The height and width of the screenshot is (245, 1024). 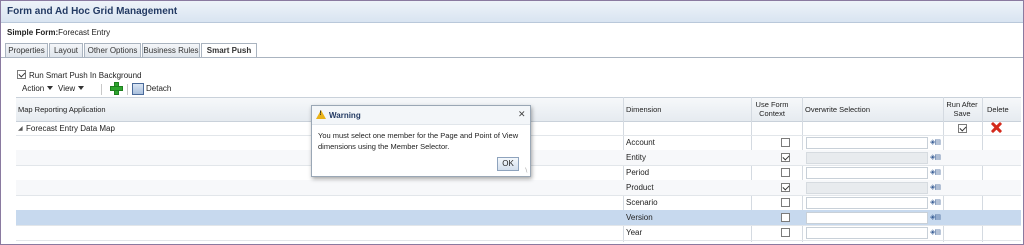 I want to click on view-menu: View, so click(x=71, y=88).